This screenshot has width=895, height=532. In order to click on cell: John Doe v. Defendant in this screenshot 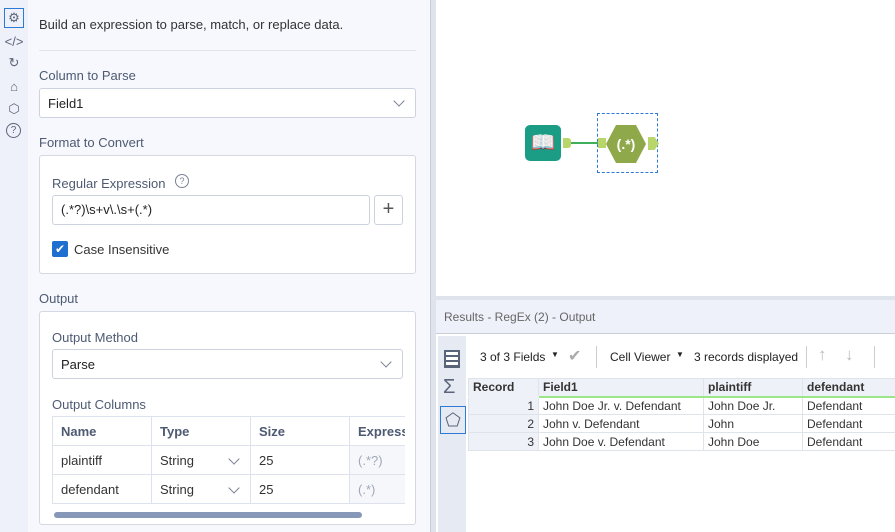, I will do `click(621, 441)`.